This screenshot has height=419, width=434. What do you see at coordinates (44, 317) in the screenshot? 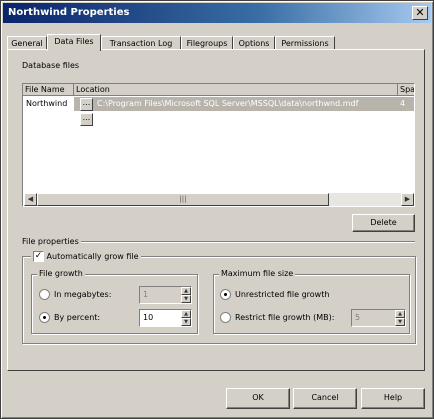
I see `percent-radio` at bounding box center [44, 317].